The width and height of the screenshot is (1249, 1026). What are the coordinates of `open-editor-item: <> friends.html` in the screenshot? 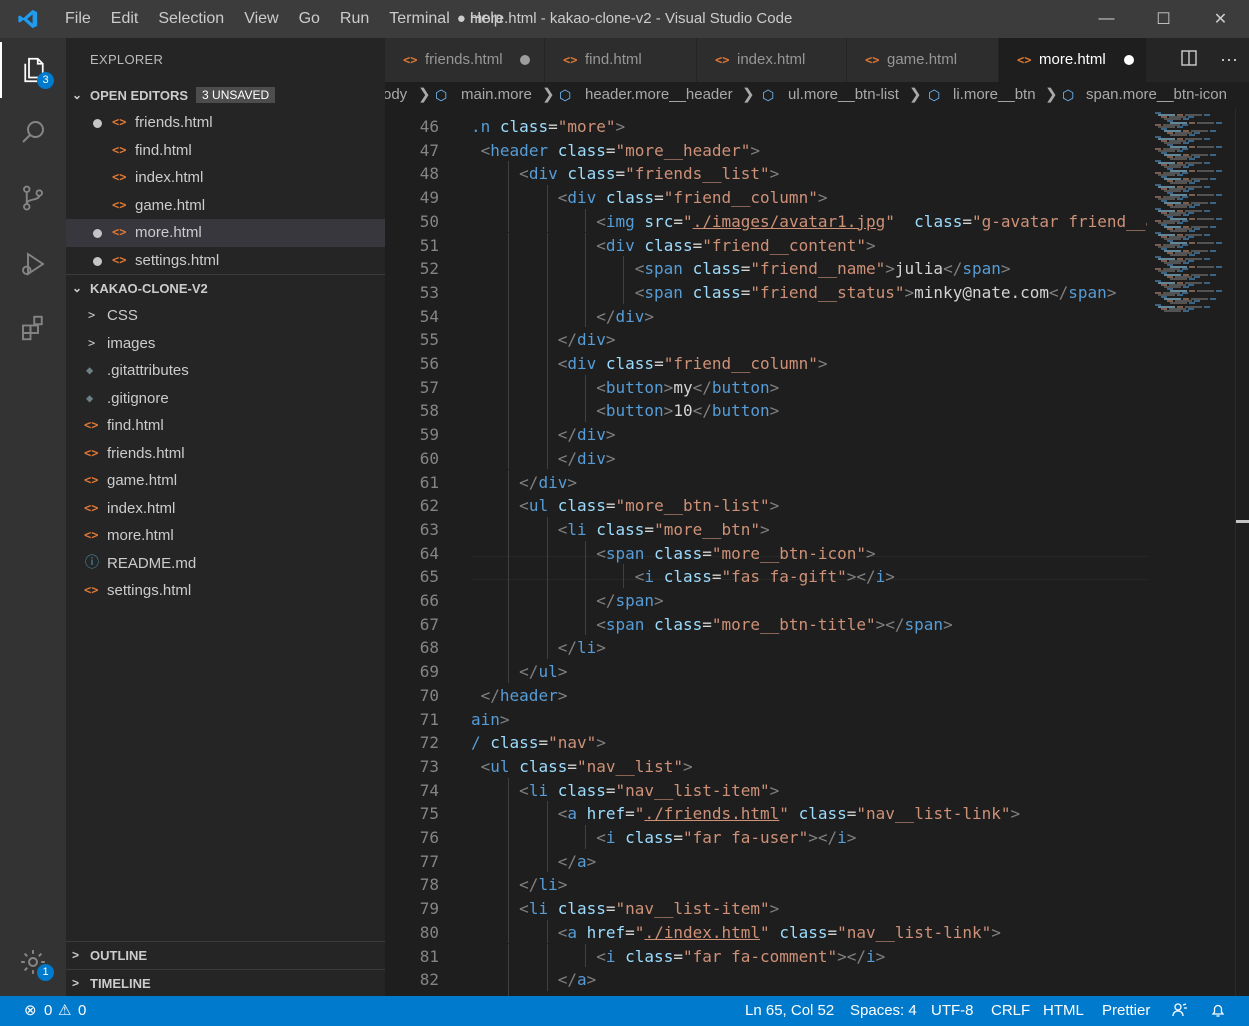 It's located at (225, 123).